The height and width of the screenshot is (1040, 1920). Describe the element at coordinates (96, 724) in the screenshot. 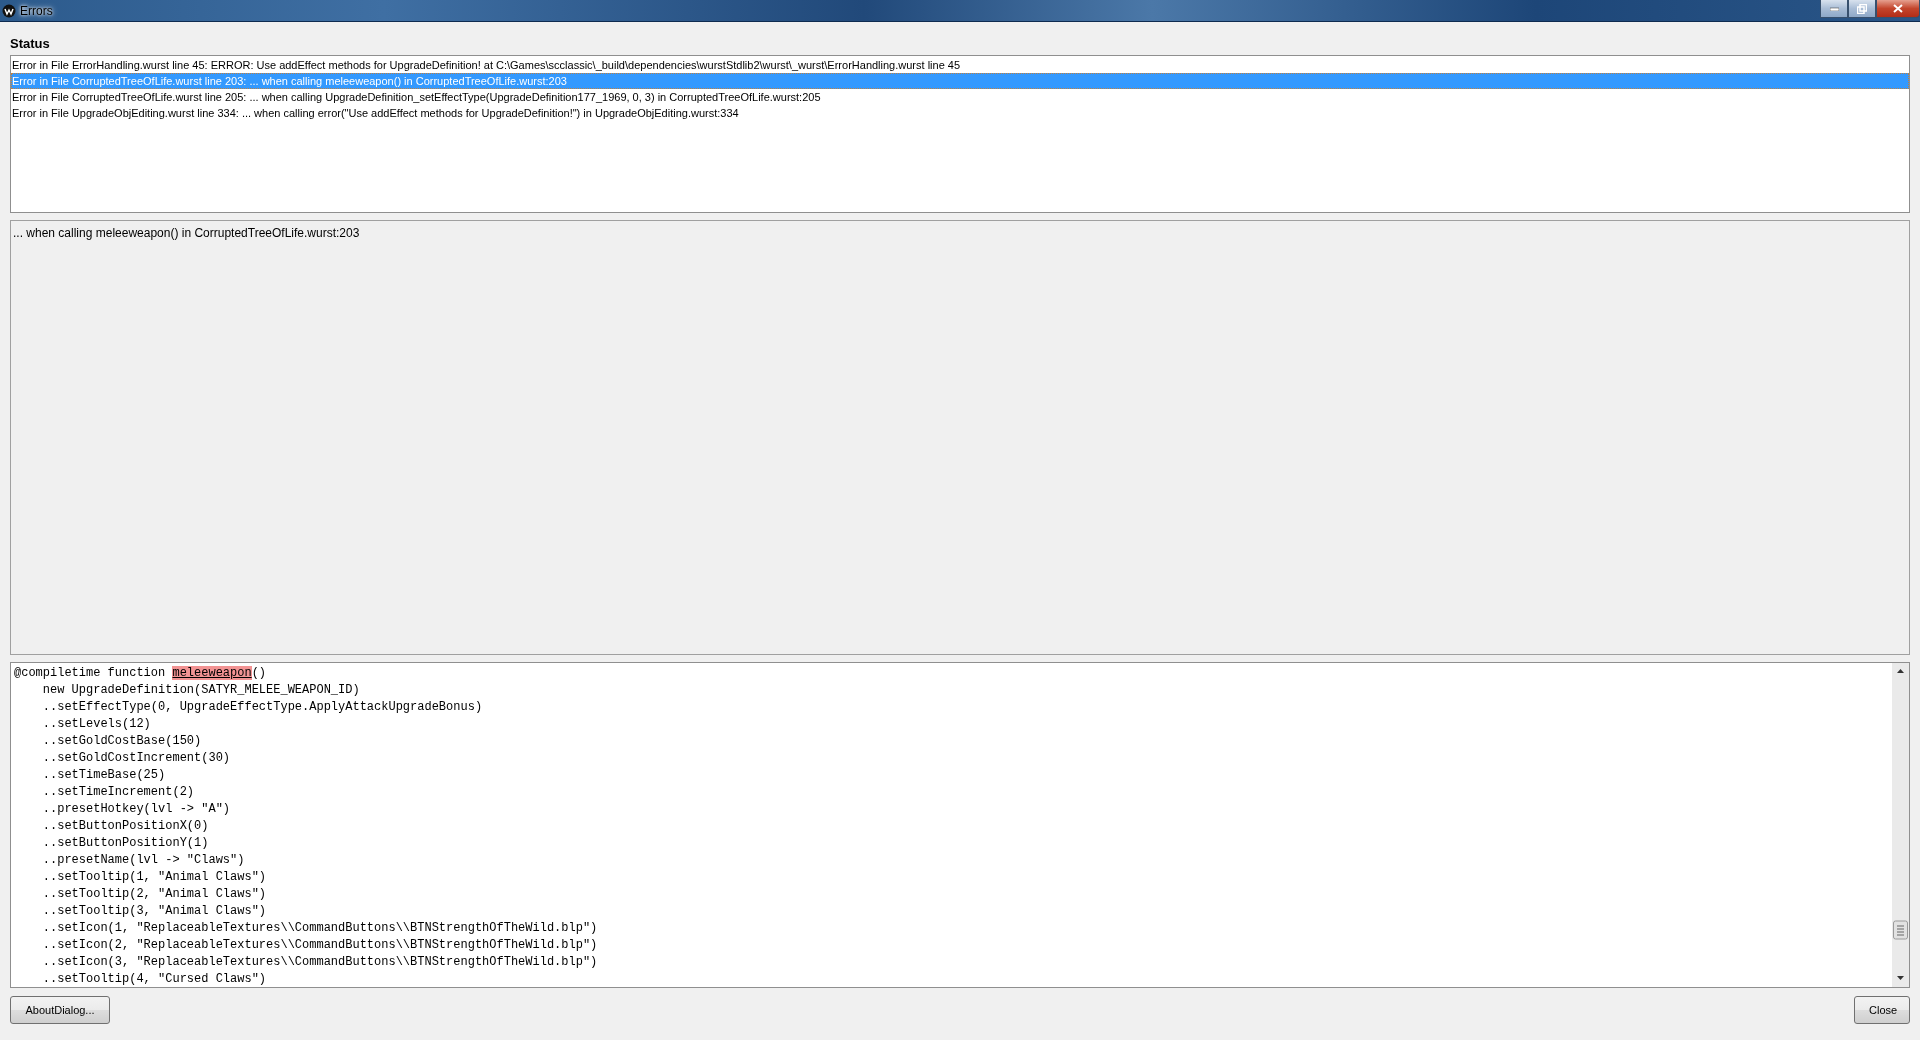

I see `code-line: ..setLevels(12)` at that location.